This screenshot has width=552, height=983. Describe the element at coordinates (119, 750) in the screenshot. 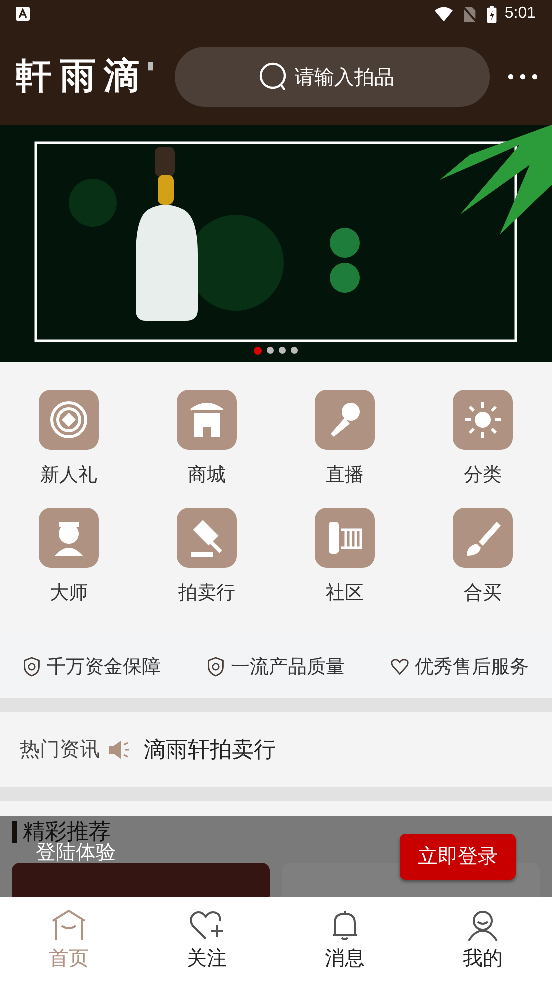

I see `speaker-icon` at that location.